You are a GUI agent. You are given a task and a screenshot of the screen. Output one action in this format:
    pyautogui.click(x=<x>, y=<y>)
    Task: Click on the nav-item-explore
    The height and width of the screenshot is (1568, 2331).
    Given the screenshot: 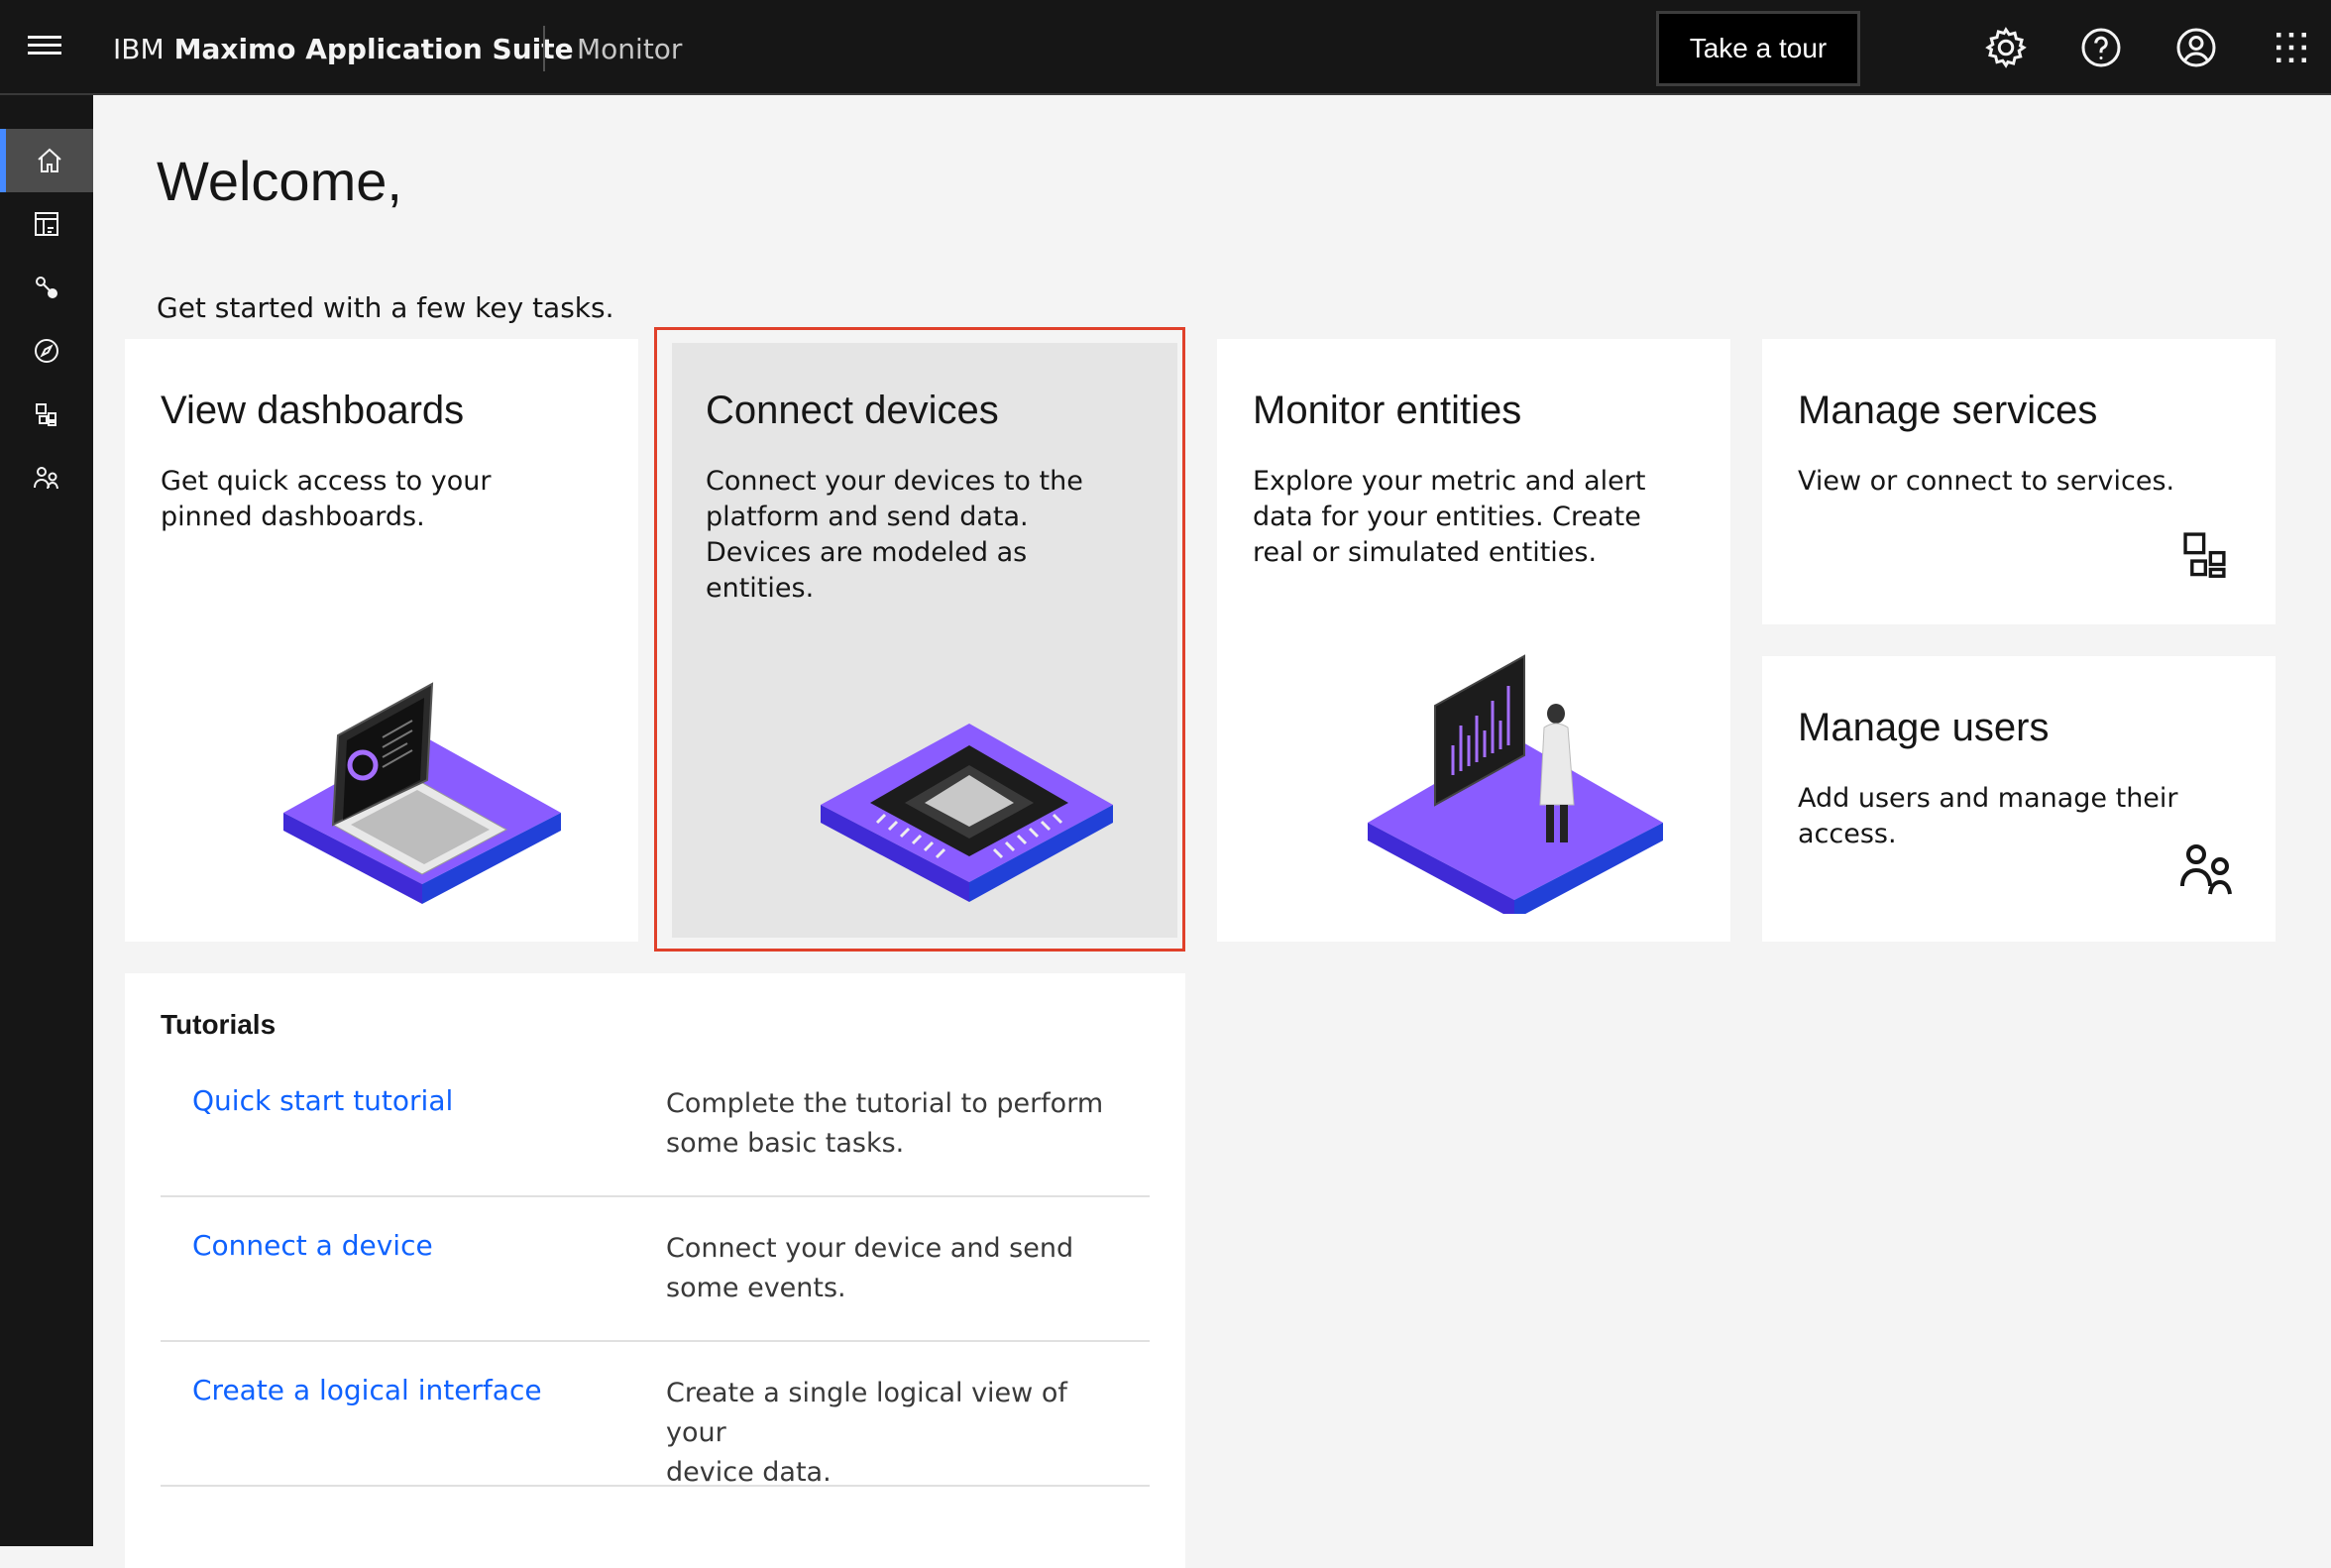 What is the action you would take?
    pyautogui.click(x=46, y=351)
    